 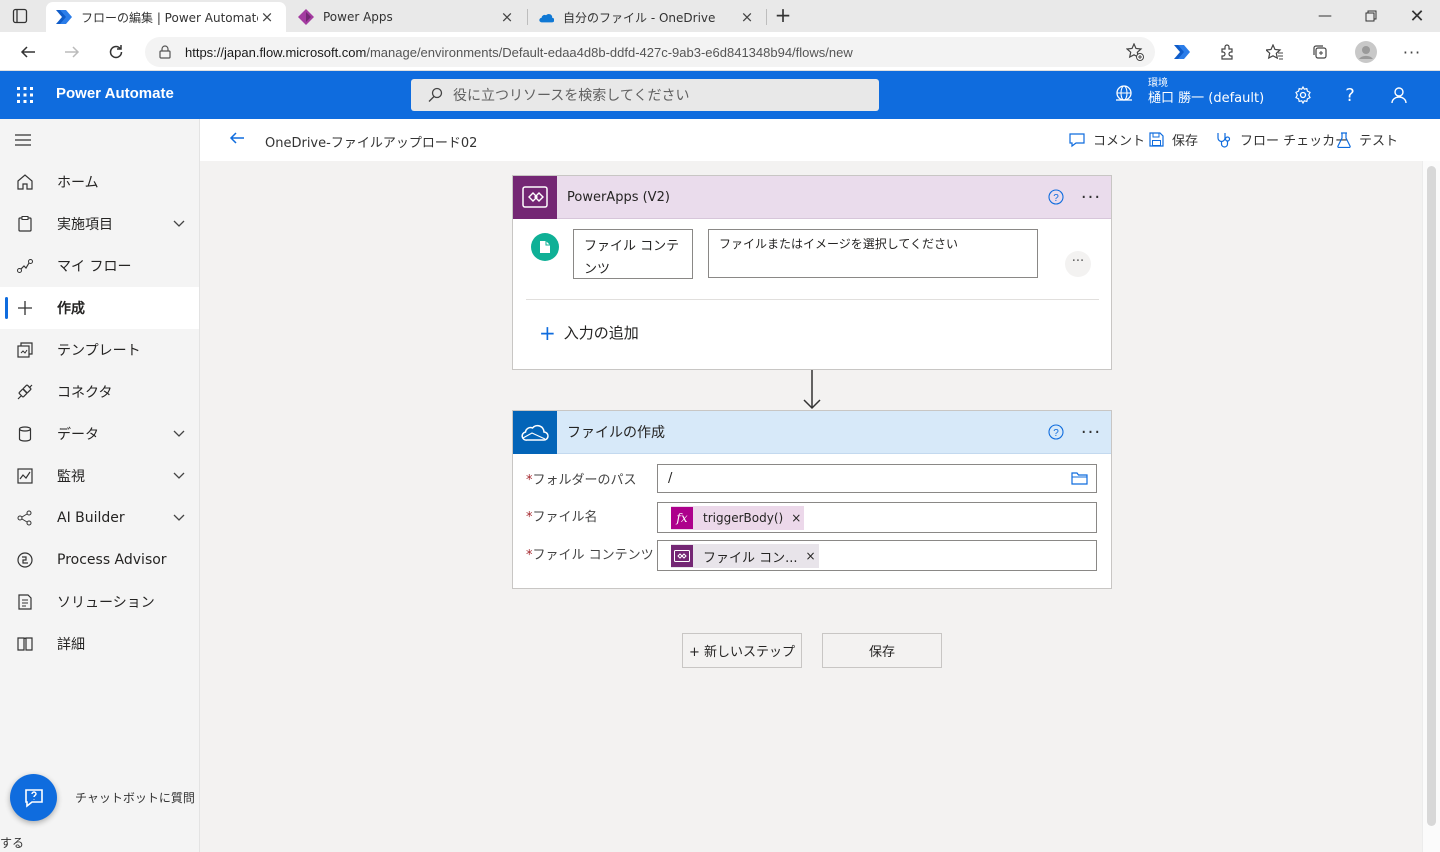 I want to click on tab-power-apps: Power Apps ×, so click(x=407, y=17).